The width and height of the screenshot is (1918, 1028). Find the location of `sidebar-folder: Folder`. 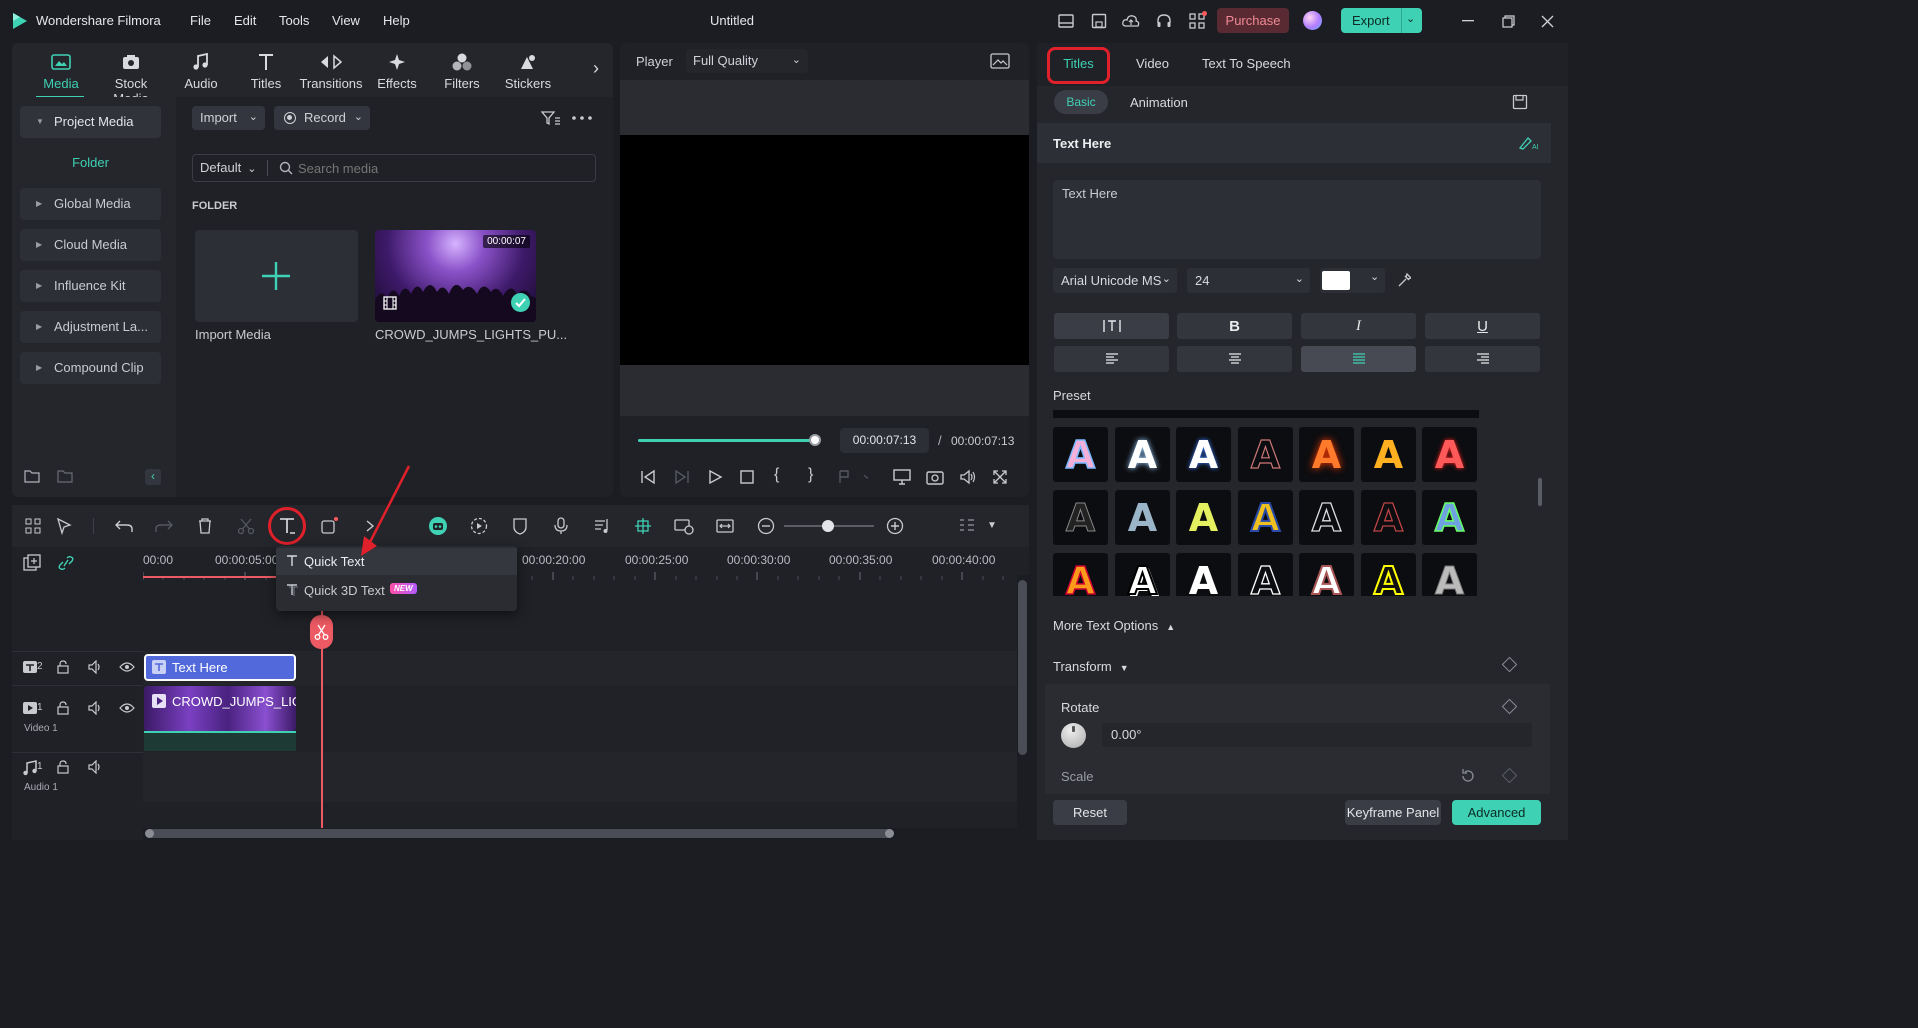

sidebar-folder: Folder is located at coordinates (90, 163).